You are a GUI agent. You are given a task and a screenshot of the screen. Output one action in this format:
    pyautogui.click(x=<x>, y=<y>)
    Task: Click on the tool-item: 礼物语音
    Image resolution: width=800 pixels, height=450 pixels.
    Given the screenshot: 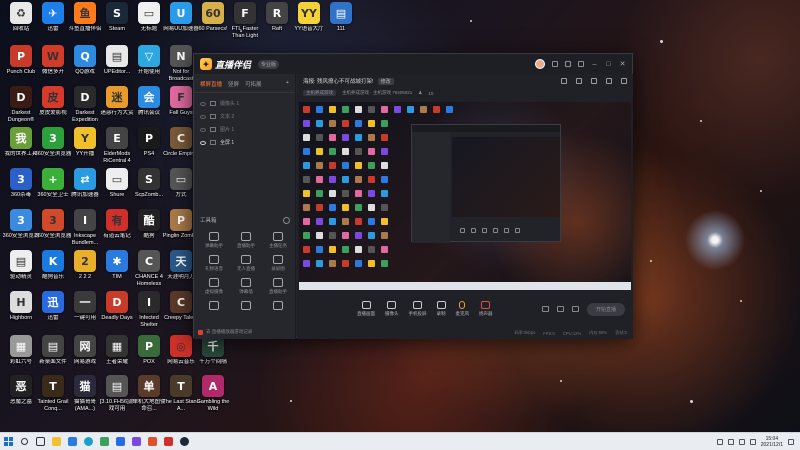 What is the action you would take?
    pyautogui.click(x=214, y=263)
    